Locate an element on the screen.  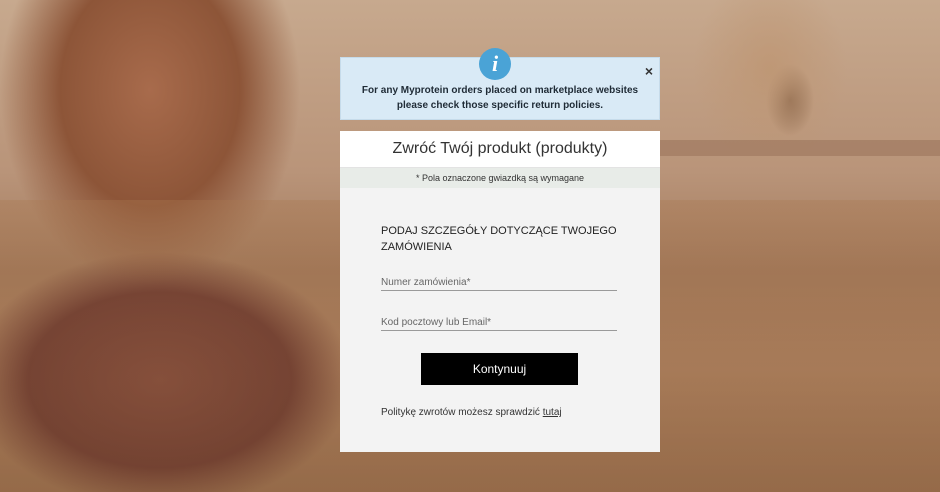
close-icon: × is located at coordinates (649, 71).